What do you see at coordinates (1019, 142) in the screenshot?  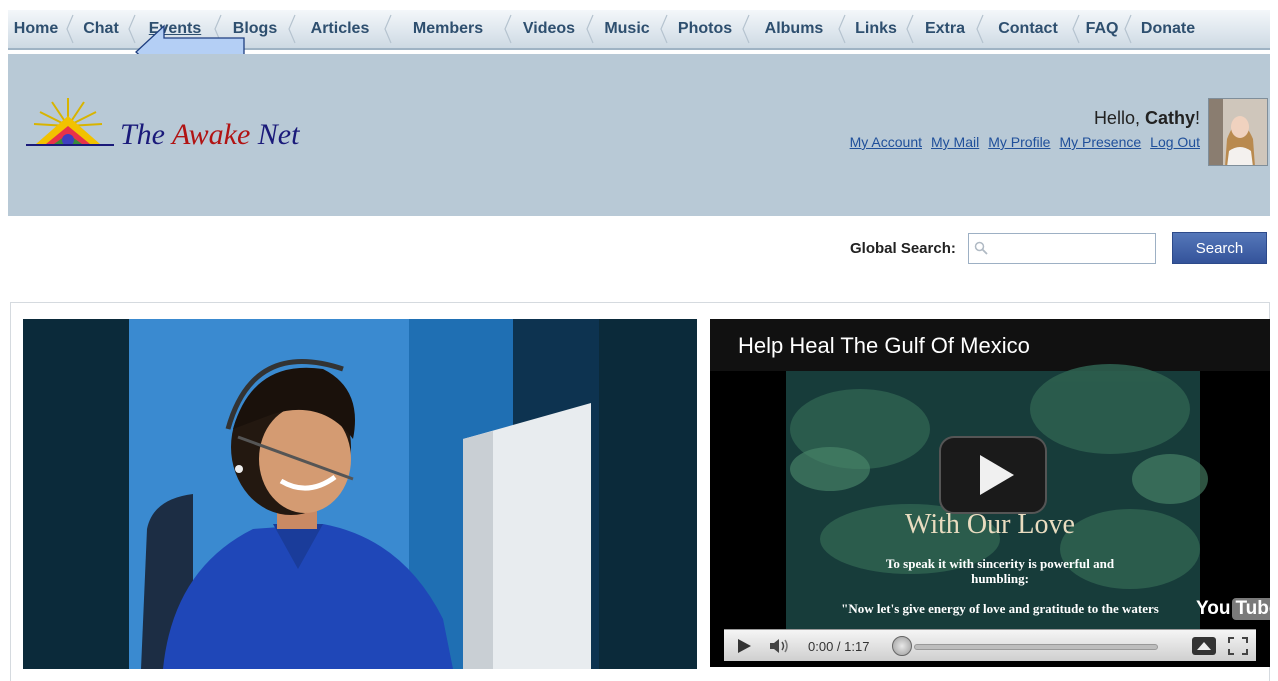 I see `my-profile-link: My Profile` at bounding box center [1019, 142].